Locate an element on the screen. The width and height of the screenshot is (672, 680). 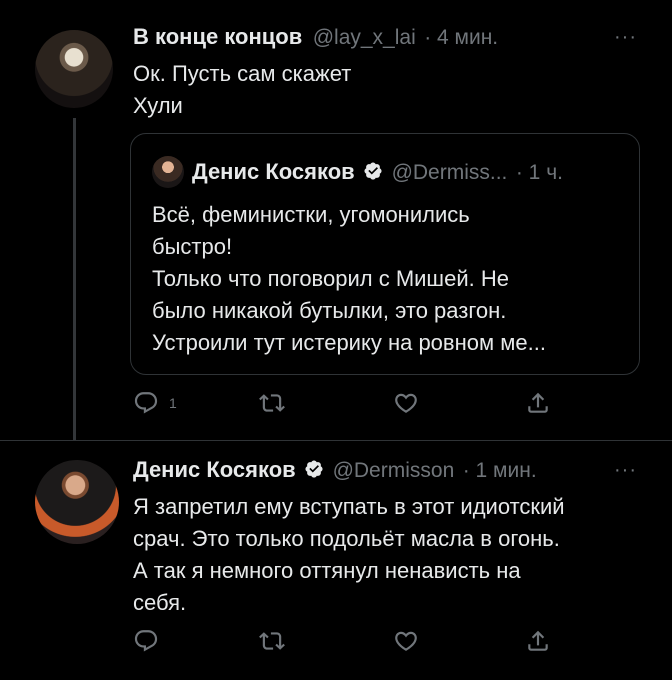
divider is located at coordinates (336, 440).